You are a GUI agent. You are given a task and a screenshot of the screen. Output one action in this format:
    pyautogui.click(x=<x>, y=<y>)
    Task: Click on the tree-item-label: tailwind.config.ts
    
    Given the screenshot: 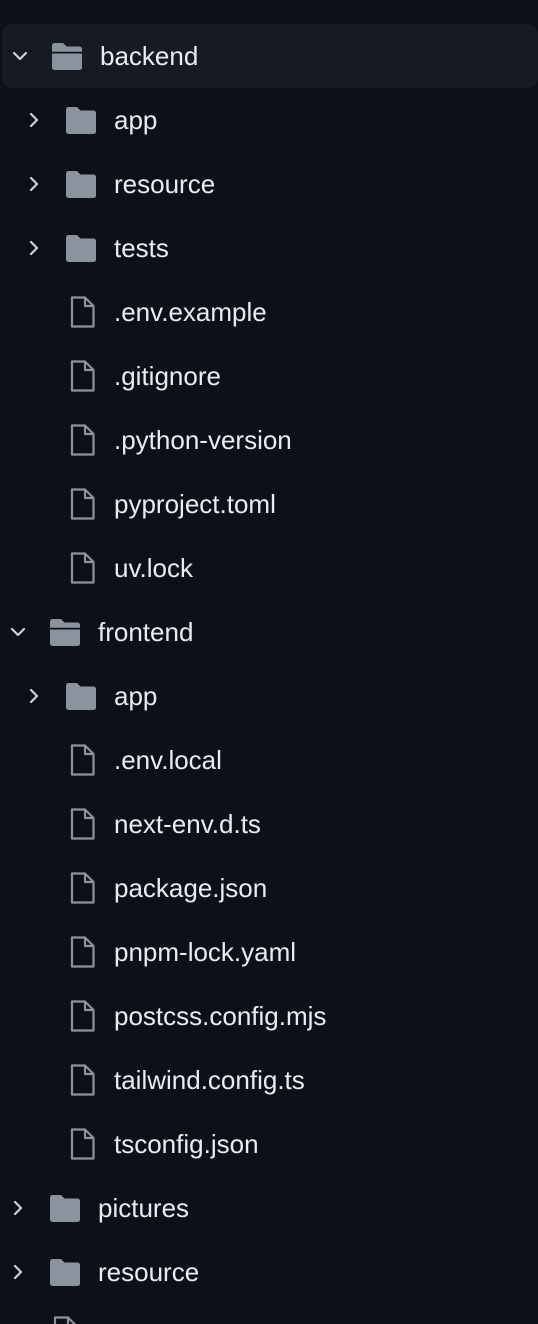 What is the action you would take?
    pyautogui.click(x=209, y=1080)
    